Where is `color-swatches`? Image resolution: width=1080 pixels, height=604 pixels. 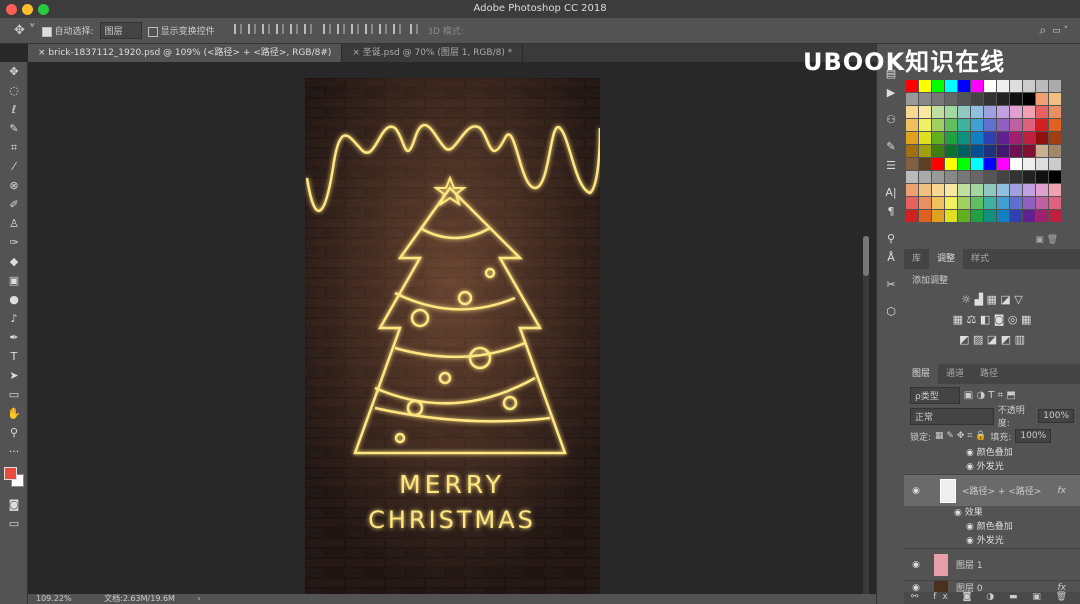 color-swatches is located at coordinates (13, 478).